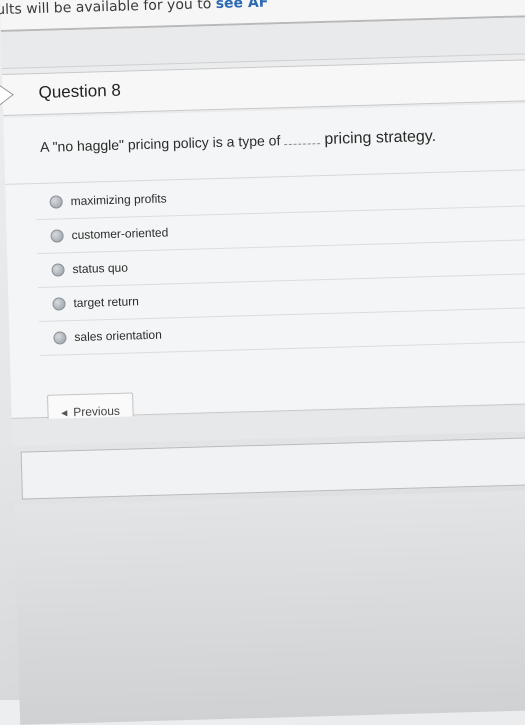 The height and width of the screenshot is (725, 525). I want to click on option-sales-orientation: sales orientation, so click(107, 336).